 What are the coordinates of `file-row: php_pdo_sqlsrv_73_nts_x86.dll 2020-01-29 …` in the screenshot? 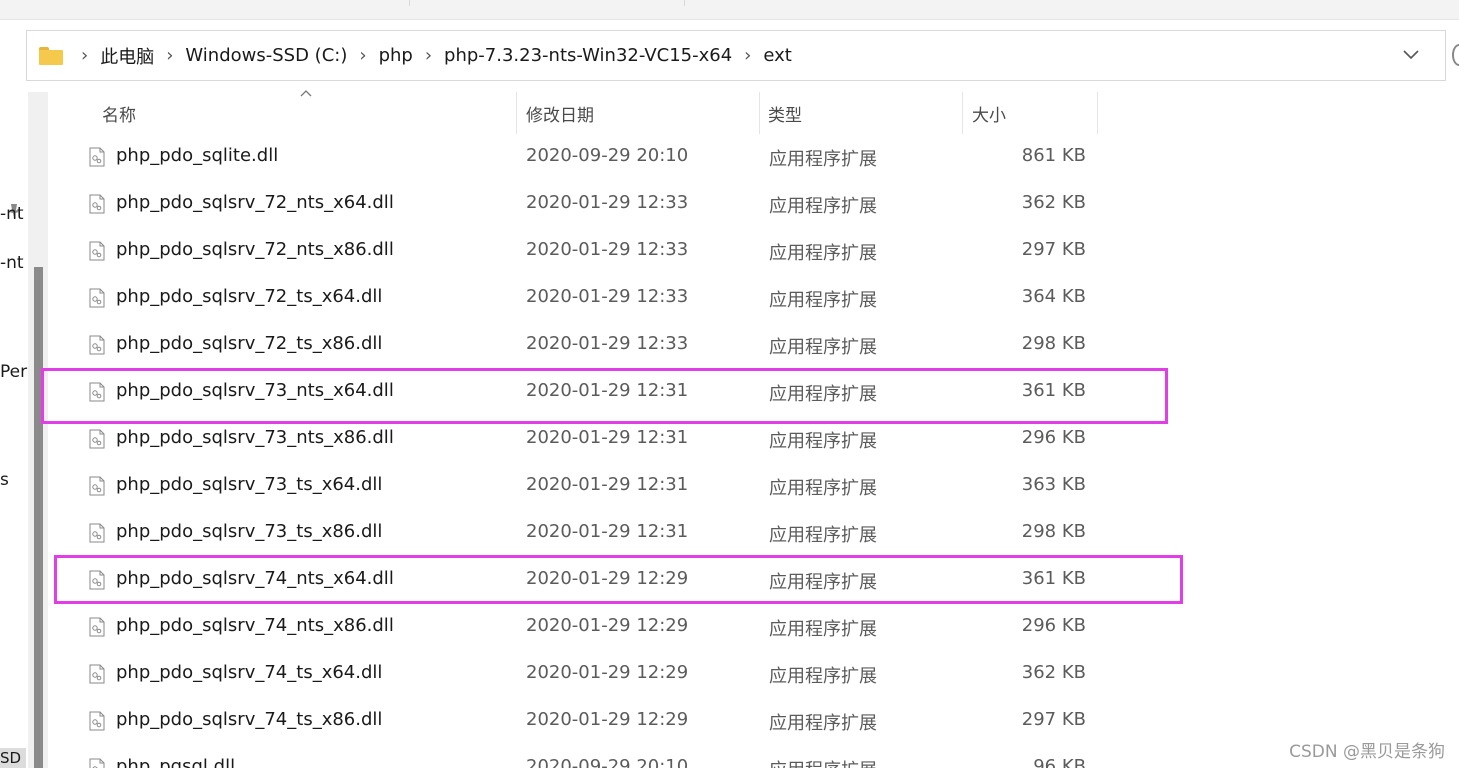 It's located at (606, 439).